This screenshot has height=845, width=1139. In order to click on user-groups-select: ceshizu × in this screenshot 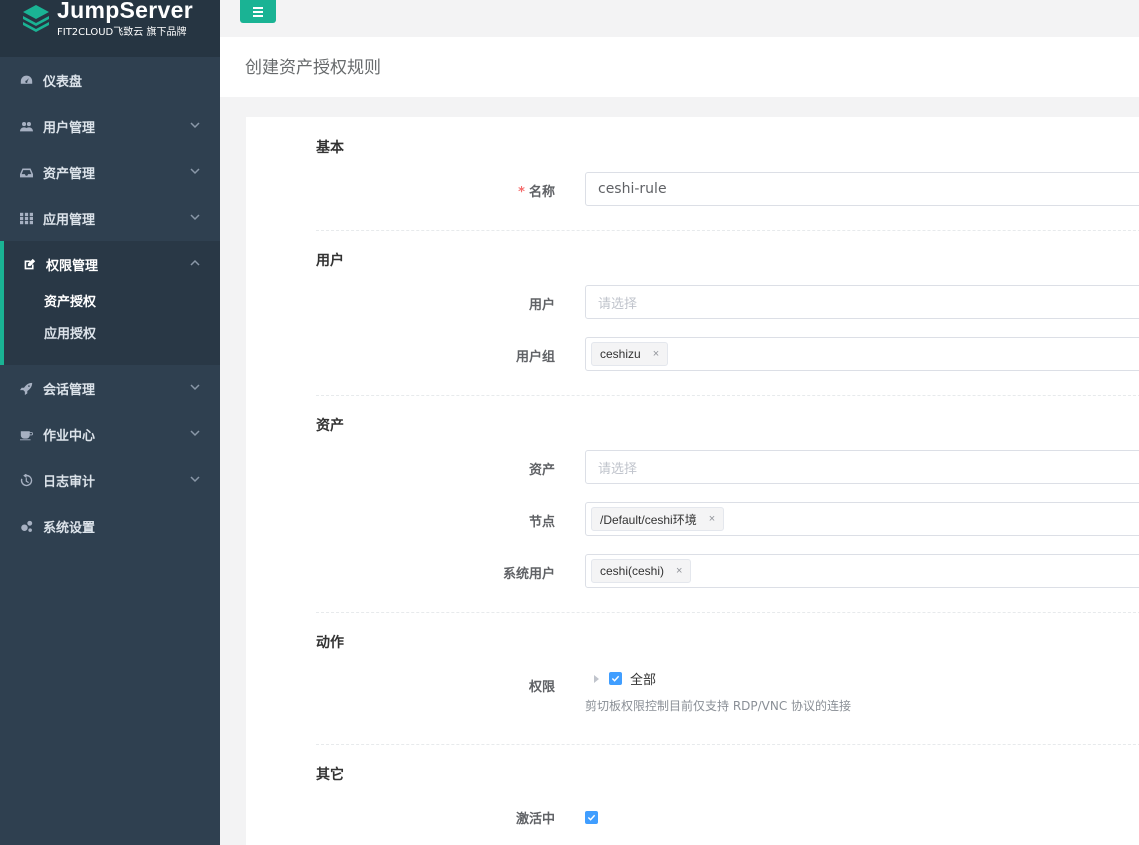, I will do `click(862, 354)`.